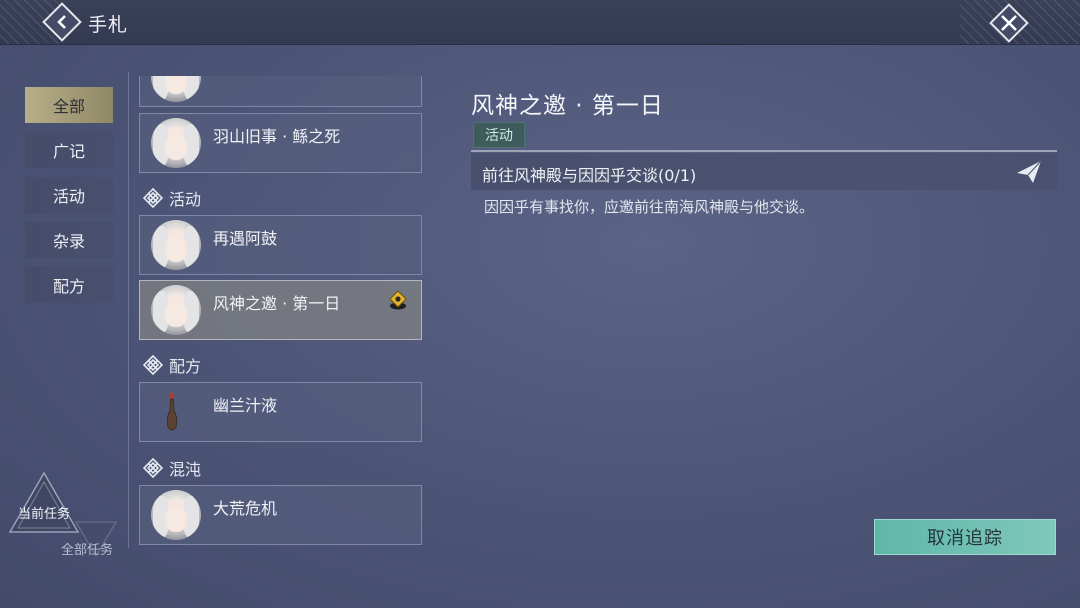 This screenshot has width=1080, height=608. Describe the element at coordinates (280, 515) in the screenshot. I see `quest-card: 大荒危机` at that location.